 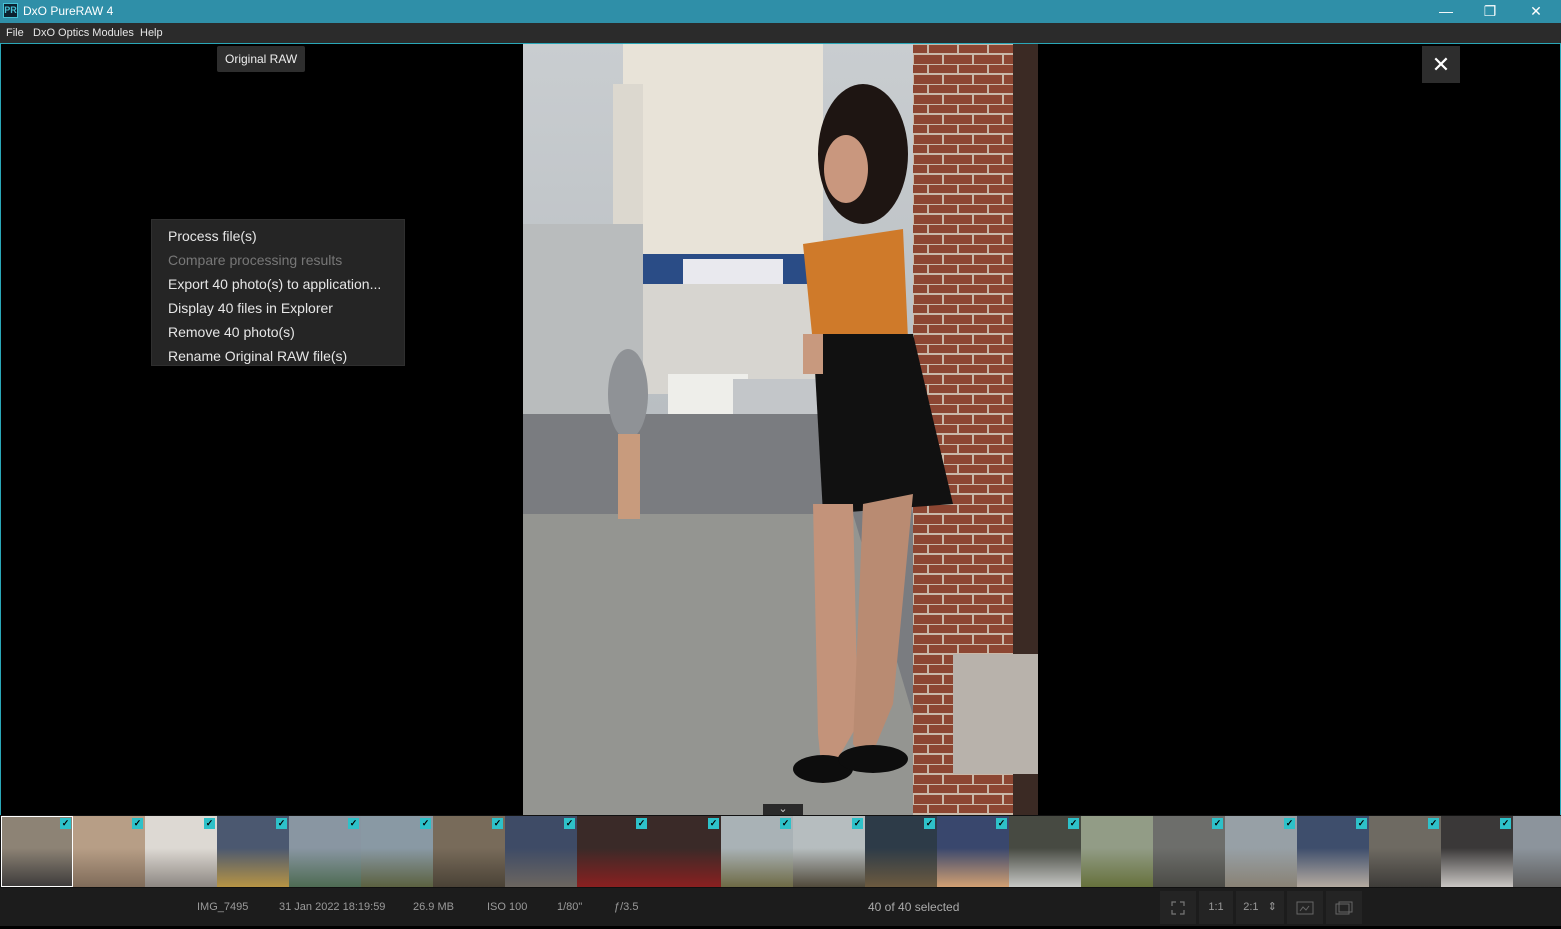 I want to click on minimize-button: —, so click(x=1446, y=11).